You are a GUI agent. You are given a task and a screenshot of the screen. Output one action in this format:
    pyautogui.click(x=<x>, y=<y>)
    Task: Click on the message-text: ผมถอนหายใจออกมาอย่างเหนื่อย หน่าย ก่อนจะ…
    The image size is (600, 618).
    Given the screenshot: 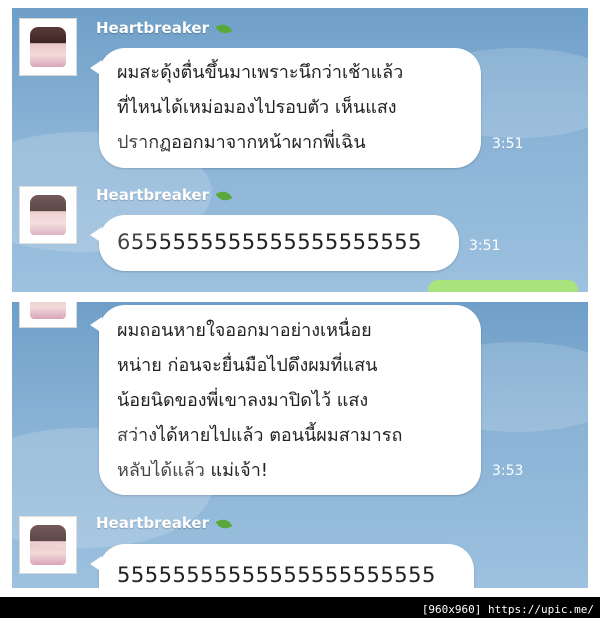 What is the action you would take?
    pyautogui.click(x=260, y=400)
    